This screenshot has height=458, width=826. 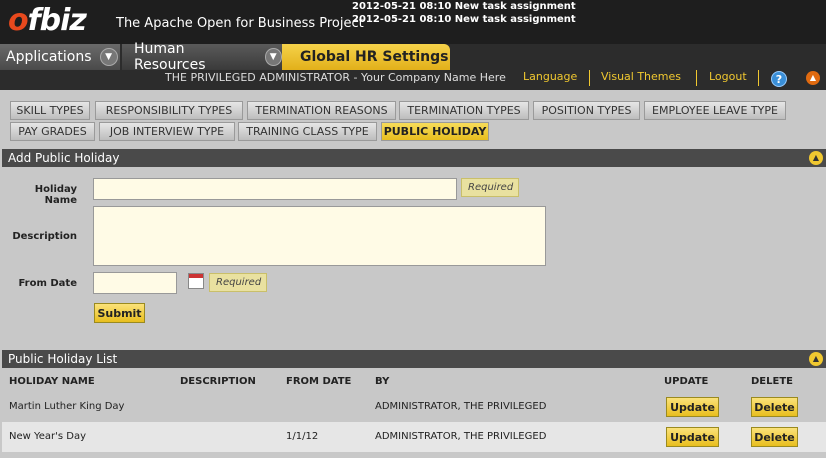 I want to click on column-header: DESCRIPTION, so click(x=218, y=381).